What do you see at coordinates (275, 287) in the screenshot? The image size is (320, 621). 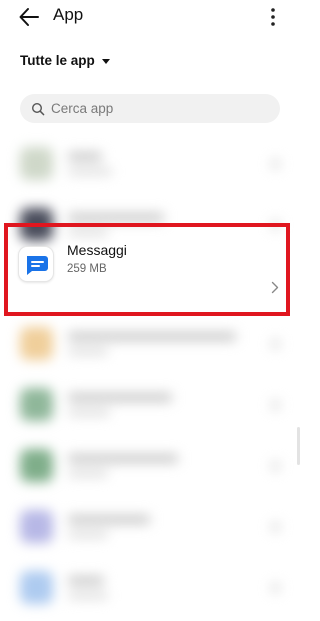 I see `chevron-right-icon` at bounding box center [275, 287].